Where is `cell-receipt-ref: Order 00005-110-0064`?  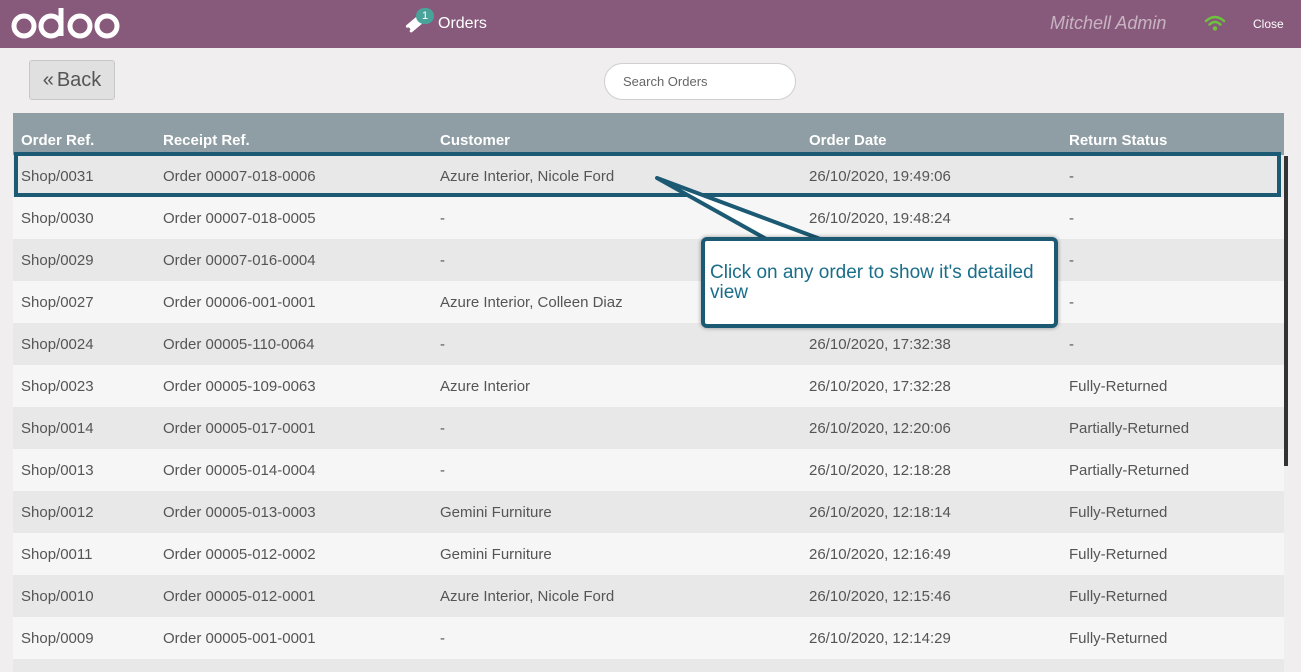
cell-receipt-ref: Order 00005-110-0064 is located at coordinates (239, 344).